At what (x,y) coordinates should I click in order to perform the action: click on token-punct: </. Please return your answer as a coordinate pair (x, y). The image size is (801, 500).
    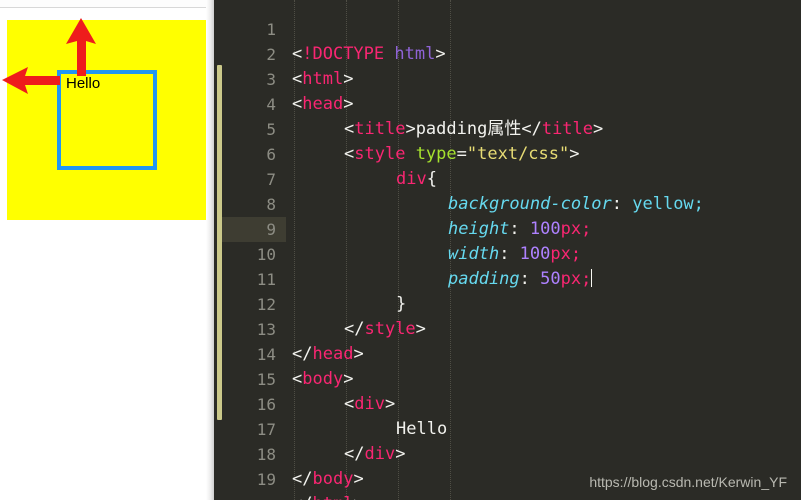
    Looking at the image, I should click on (302, 497).